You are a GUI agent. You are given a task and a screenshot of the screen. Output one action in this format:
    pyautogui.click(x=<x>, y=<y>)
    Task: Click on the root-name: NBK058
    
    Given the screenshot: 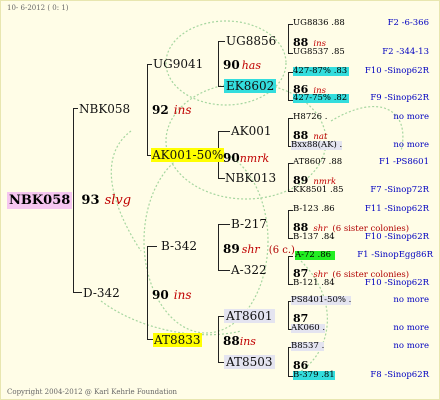 What is the action you would take?
    pyautogui.click(x=40, y=200)
    